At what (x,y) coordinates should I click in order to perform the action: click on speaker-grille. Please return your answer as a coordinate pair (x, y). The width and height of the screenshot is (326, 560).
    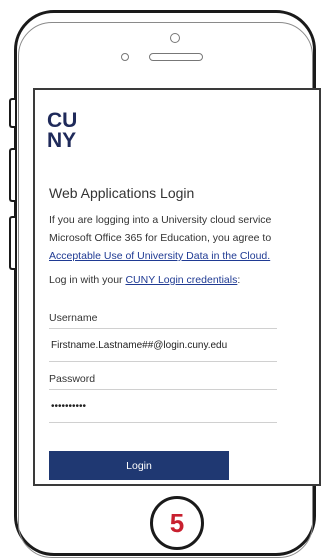
    Looking at the image, I should click on (176, 57).